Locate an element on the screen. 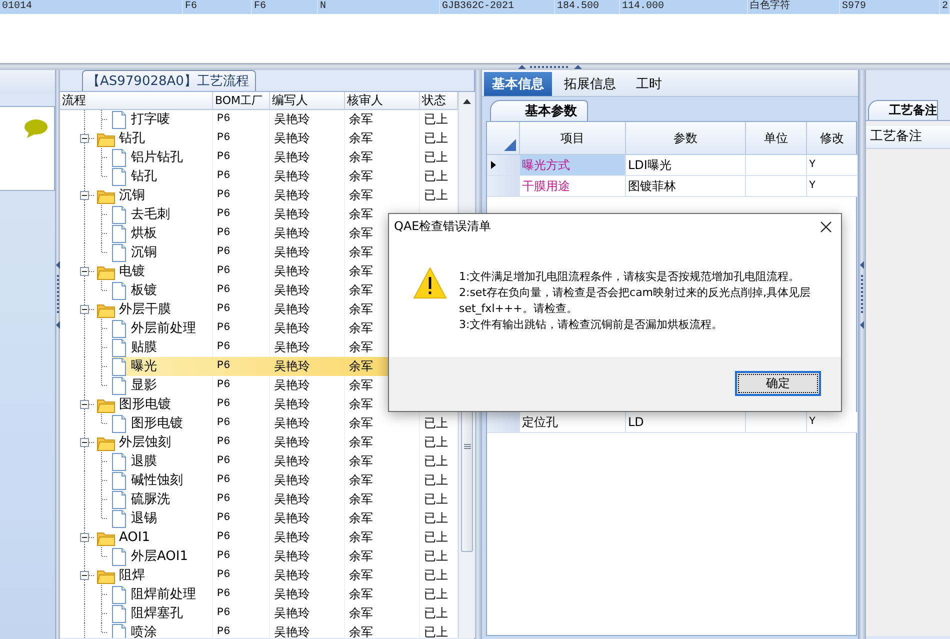 This screenshot has height=639, width=950. table-cell: 曝光方式 is located at coordinates (573, 165).